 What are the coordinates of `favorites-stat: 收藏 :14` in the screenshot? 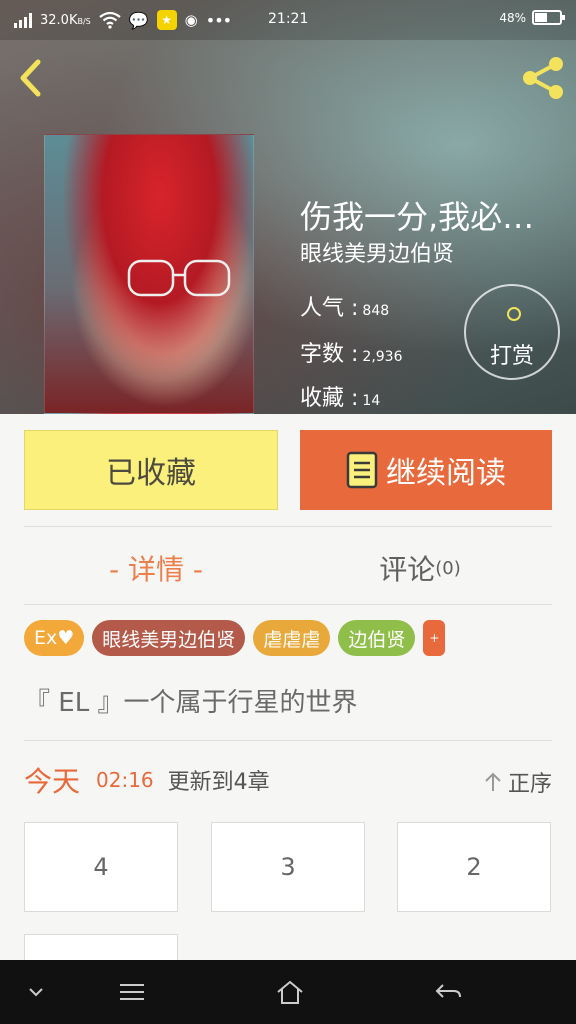 It's located at (340, 398).